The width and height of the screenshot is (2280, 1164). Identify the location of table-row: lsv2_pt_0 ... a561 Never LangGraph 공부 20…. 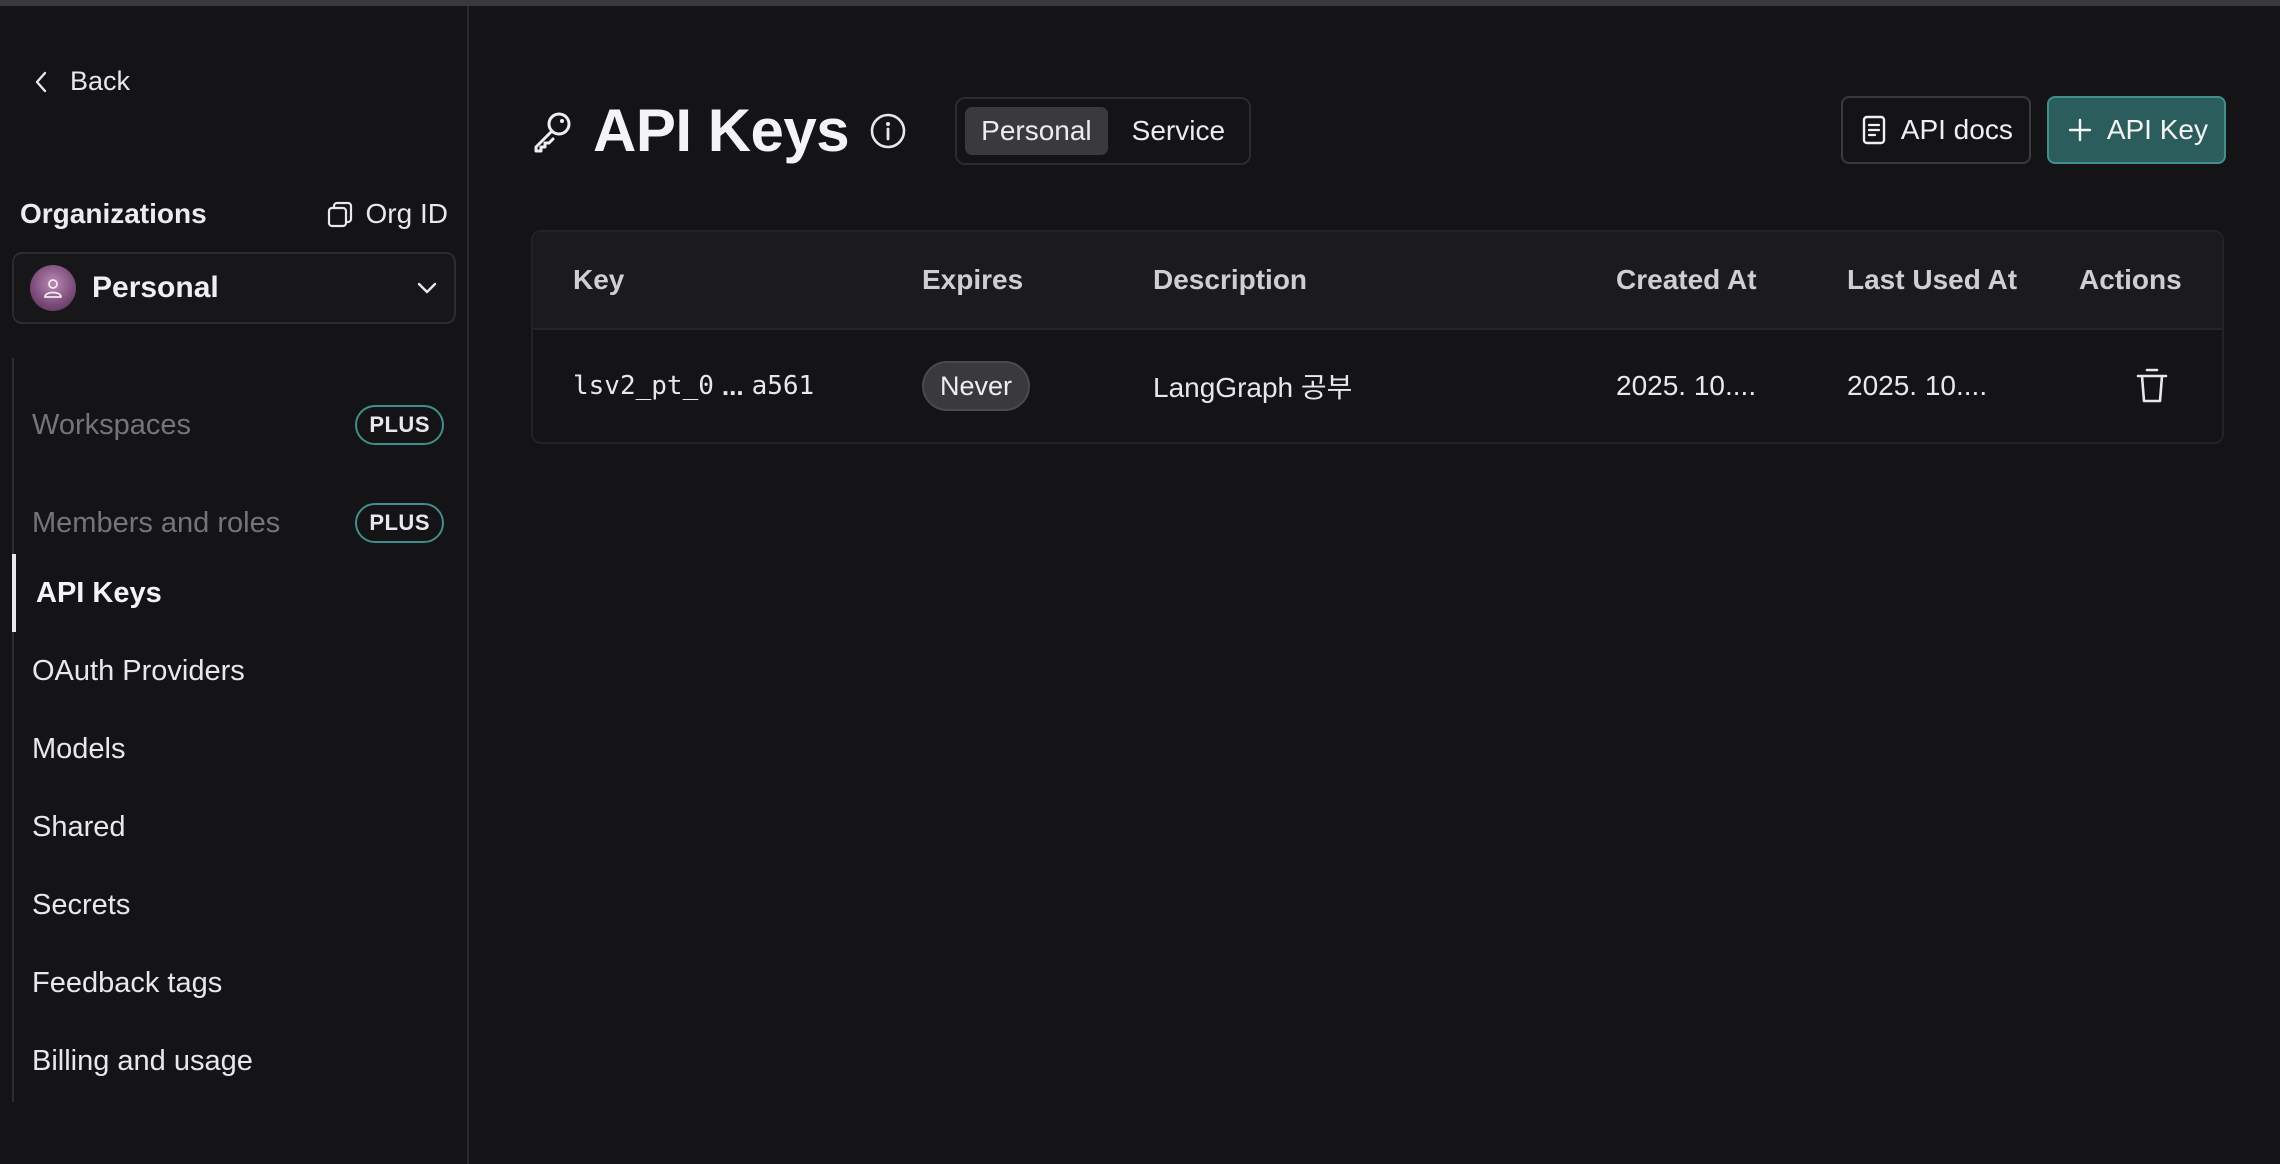
(1377, 386).